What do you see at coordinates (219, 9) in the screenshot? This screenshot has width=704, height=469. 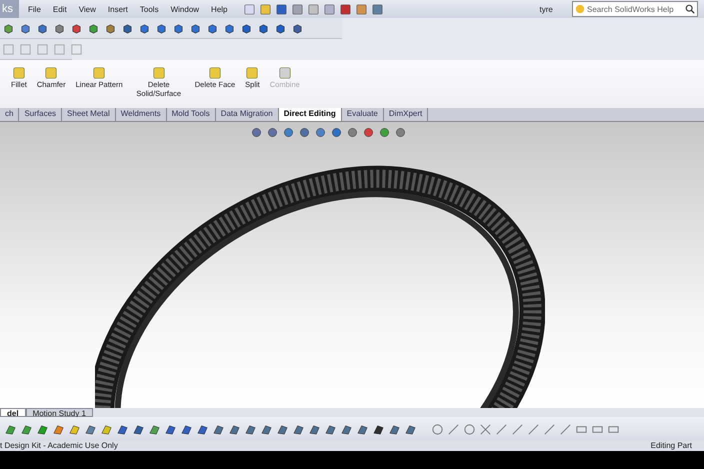 I see `menu-item: Help` at bounding box center [219, 9].